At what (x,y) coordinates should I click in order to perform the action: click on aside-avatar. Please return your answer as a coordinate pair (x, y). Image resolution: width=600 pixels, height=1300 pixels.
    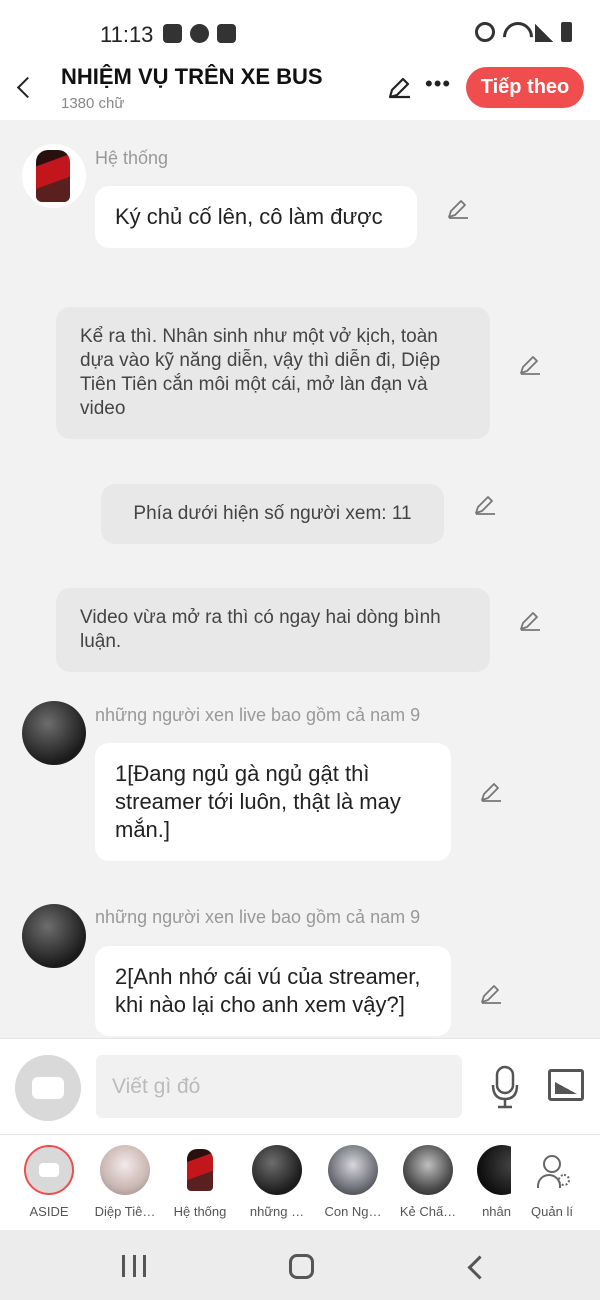
    Looking at the image, I should click on (49, 1170).